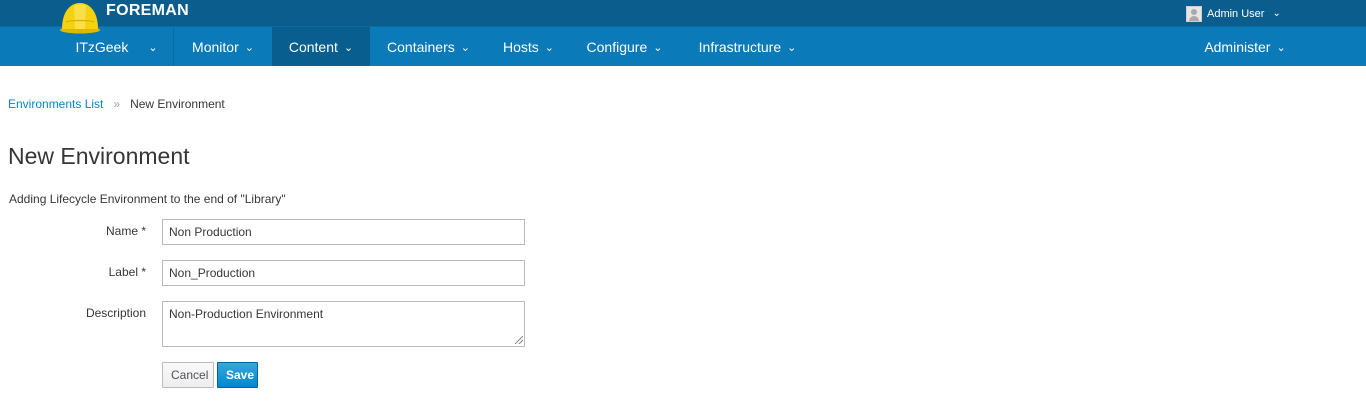 The height and width of the screenshot is (405, 1366). What do you see at coordinates (125, 231) in the screenshot?
I see `name-label: Name *` at bounding box center [125, 231].